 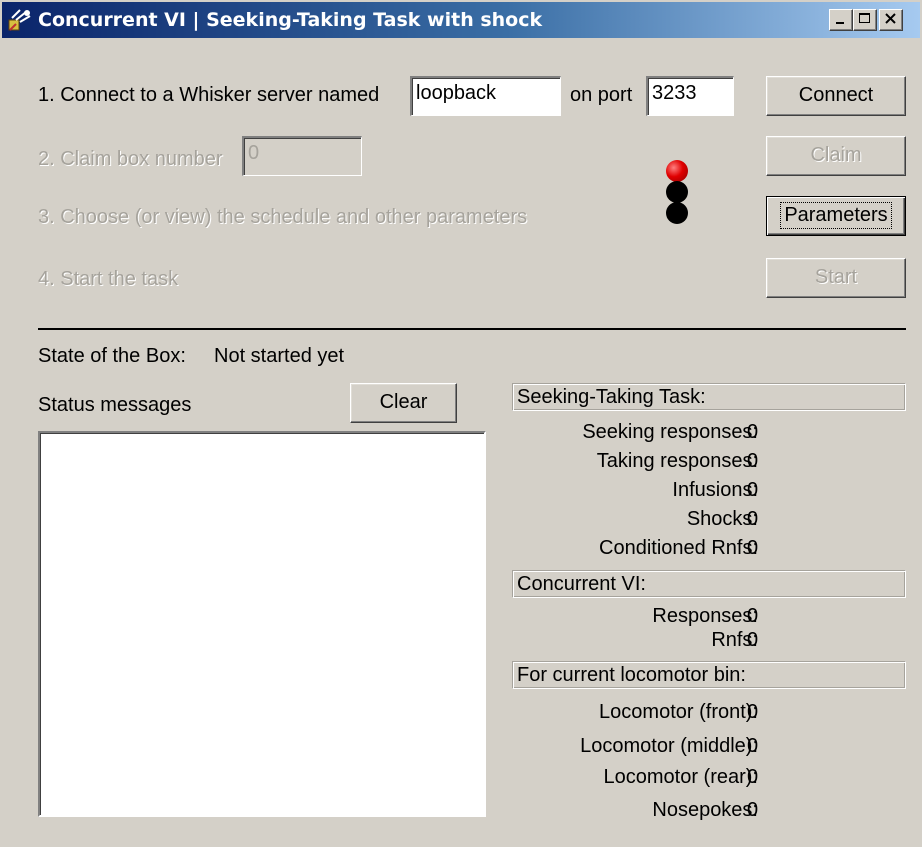 What do you see at coordinates (209, 95) in the screenshot?
I see `step1-label: 1. Connect to a Whisker server named` at bounding box center [209, 95].